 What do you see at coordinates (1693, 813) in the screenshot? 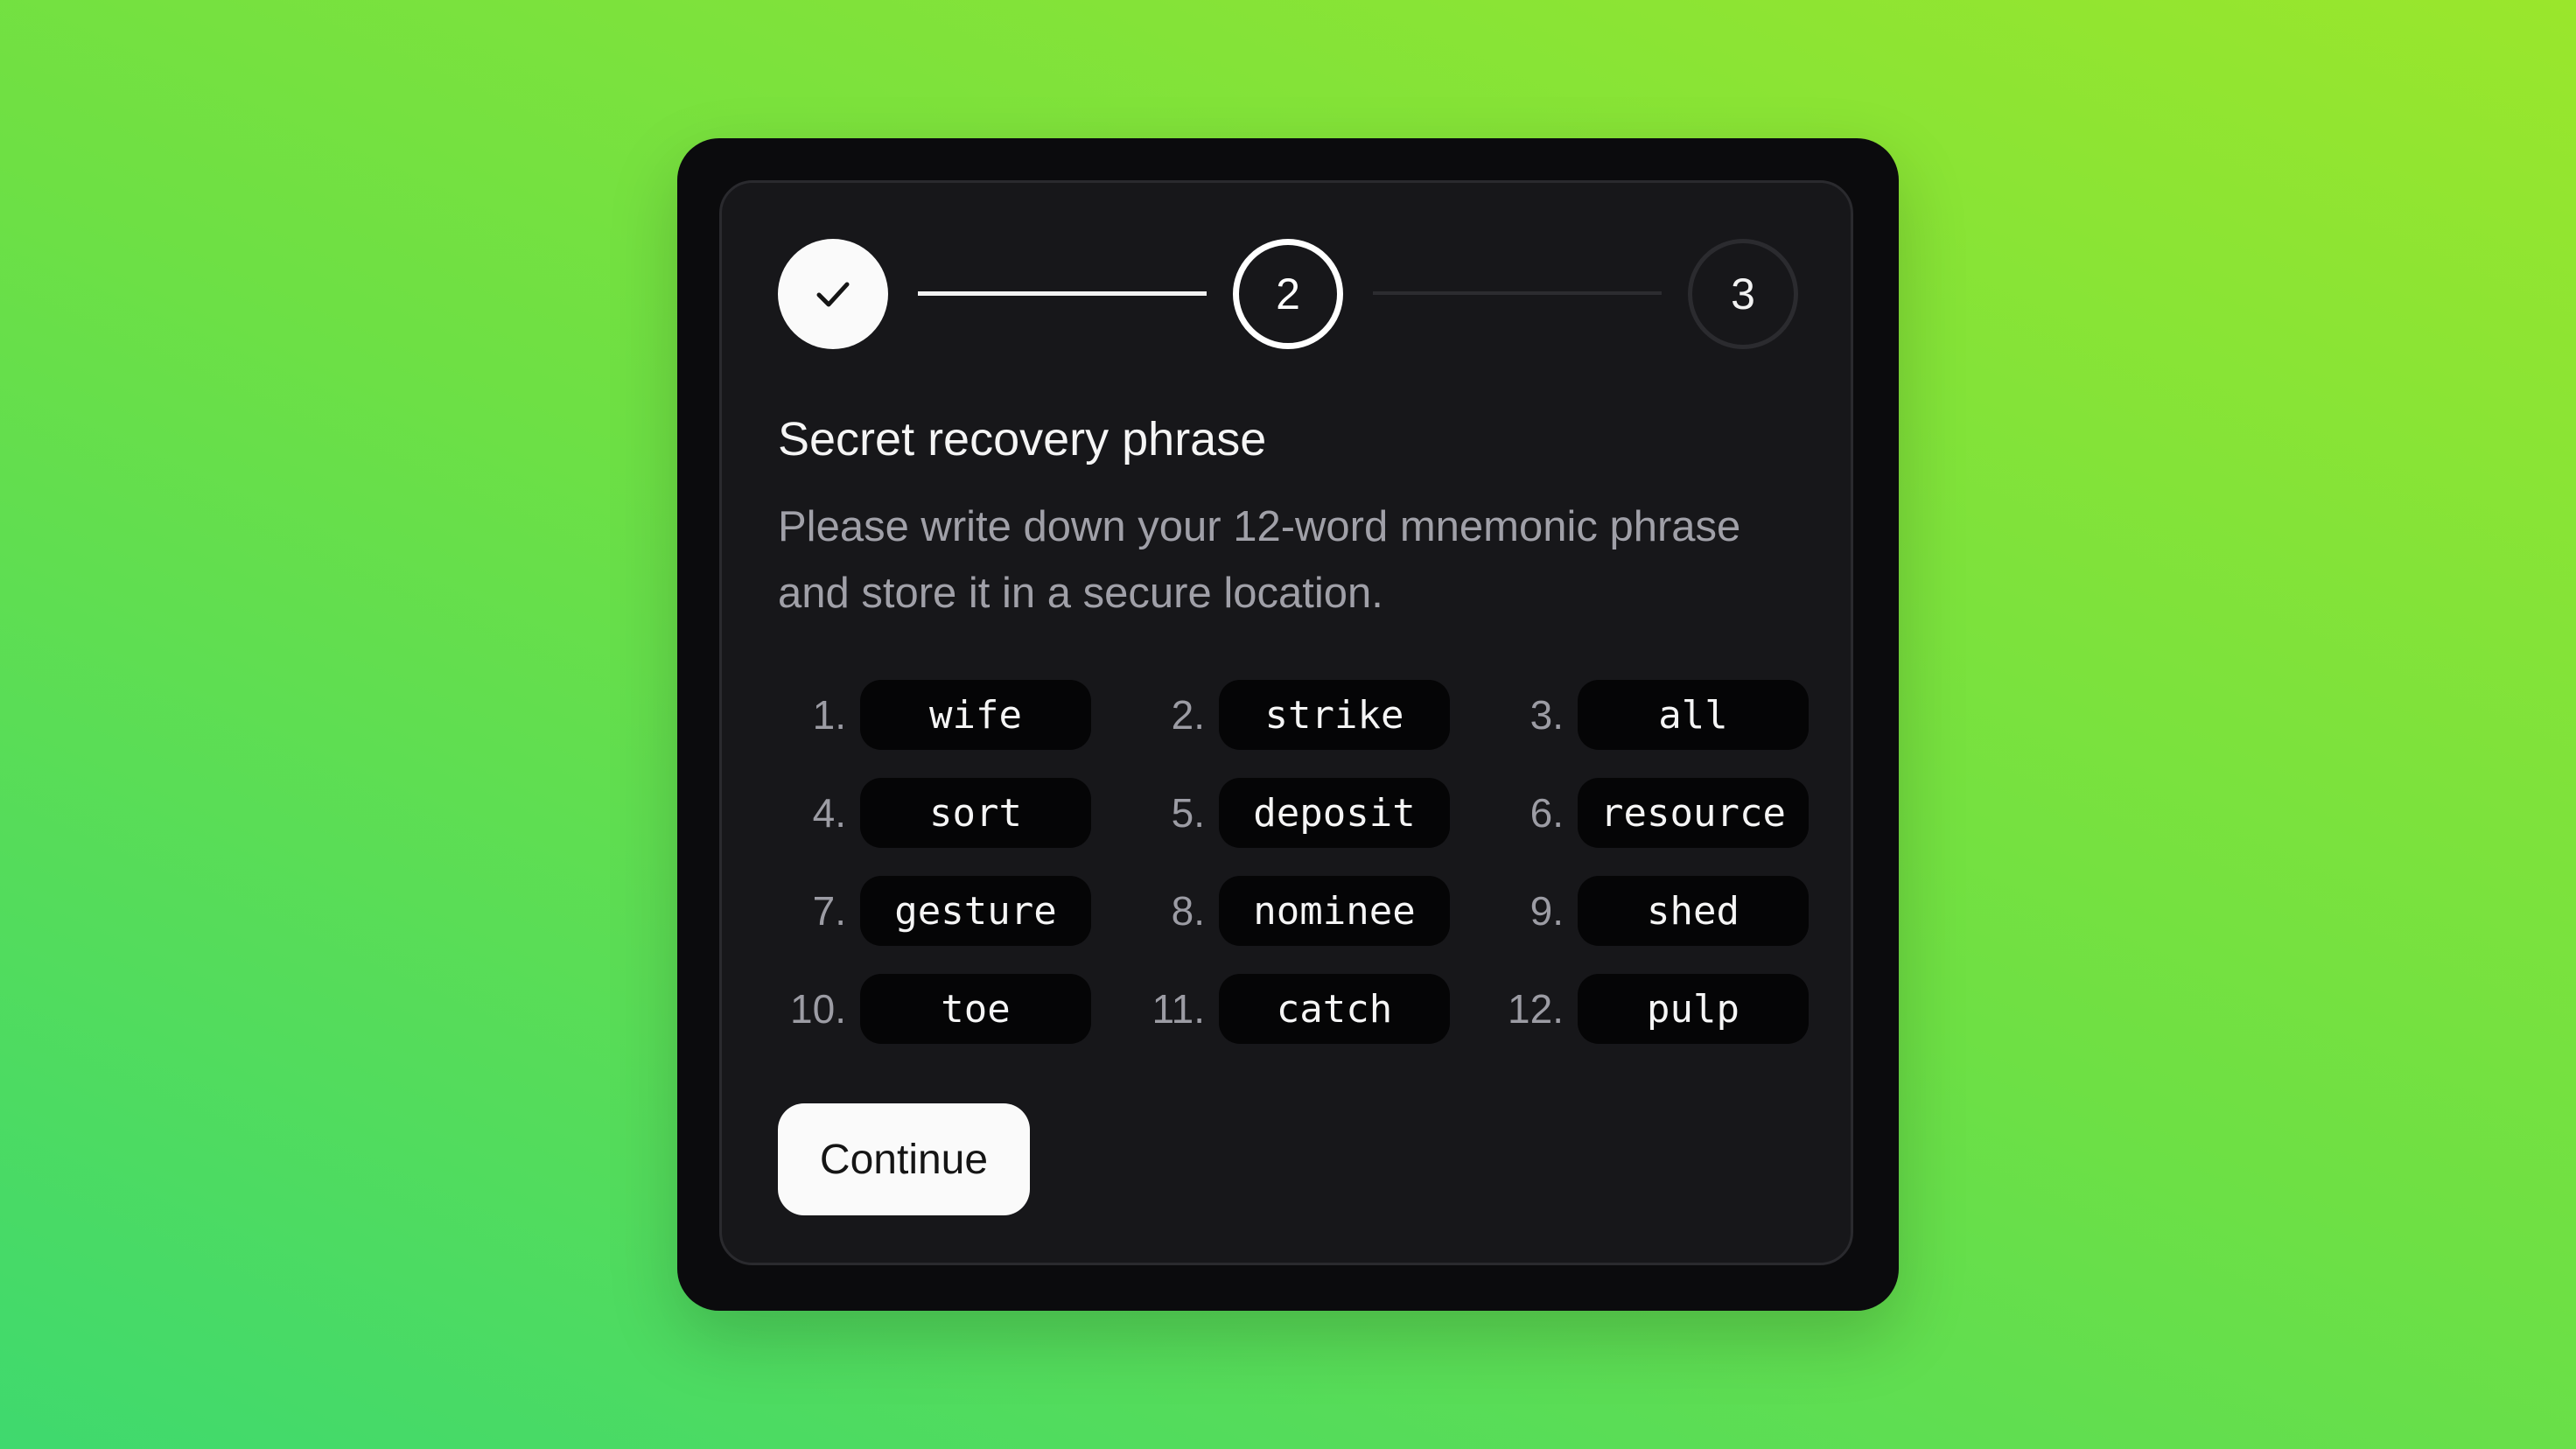
I see `word-chip: resource` at bounding box center [1693, 813].